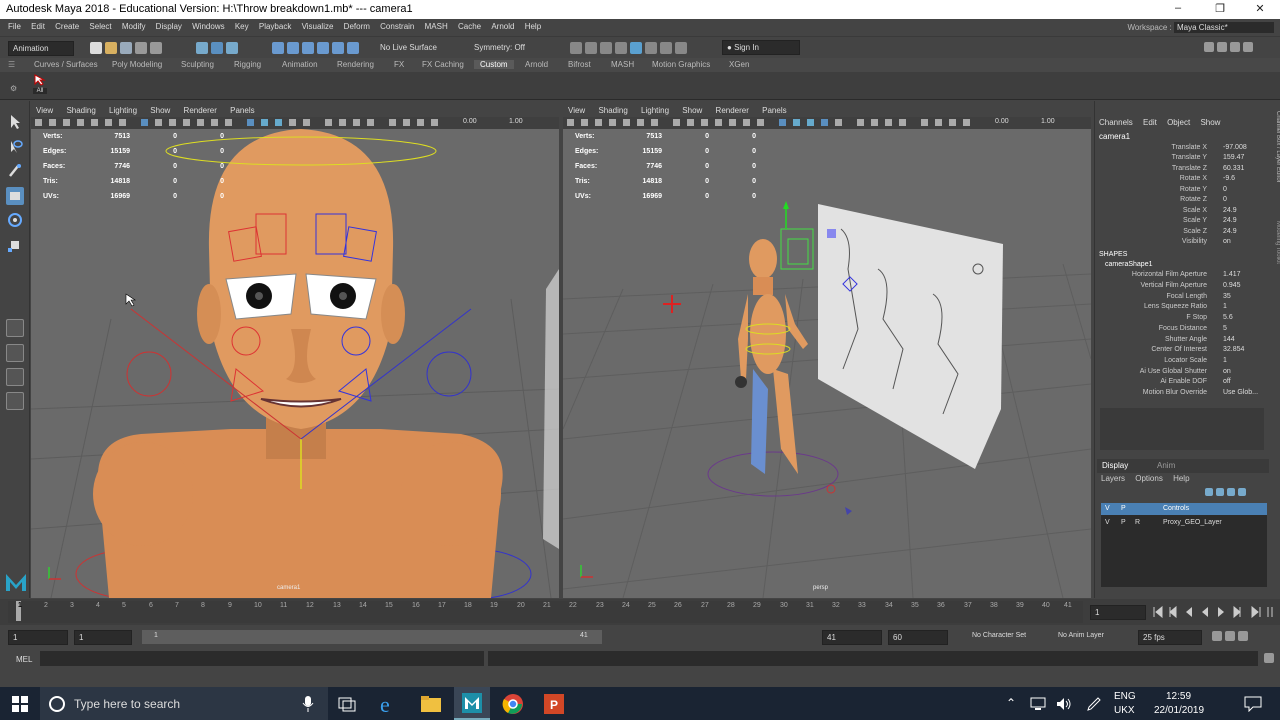 The image size is (1280, 720). What do you see at coordinates (338, 48) in the screenshot?
I see `snap-surface-icon` at bounding box center [338, 48].